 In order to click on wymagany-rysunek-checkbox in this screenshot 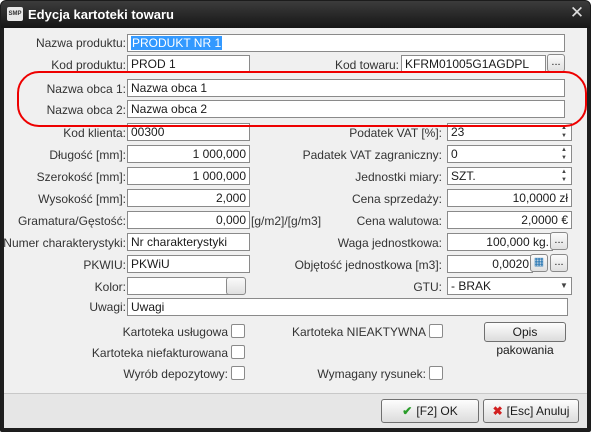, I will do `click(436, 373)`.